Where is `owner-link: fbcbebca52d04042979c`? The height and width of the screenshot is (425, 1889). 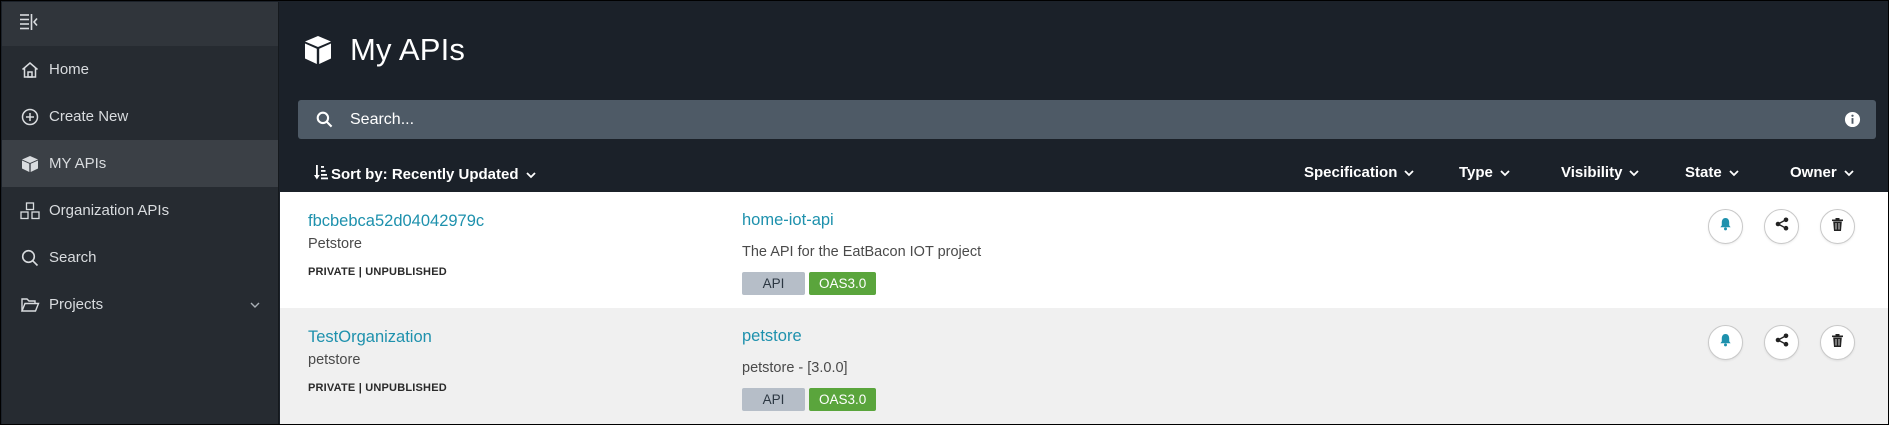
owner-link: fbcbebca52d04042979c is located at coordinates (396, 221).